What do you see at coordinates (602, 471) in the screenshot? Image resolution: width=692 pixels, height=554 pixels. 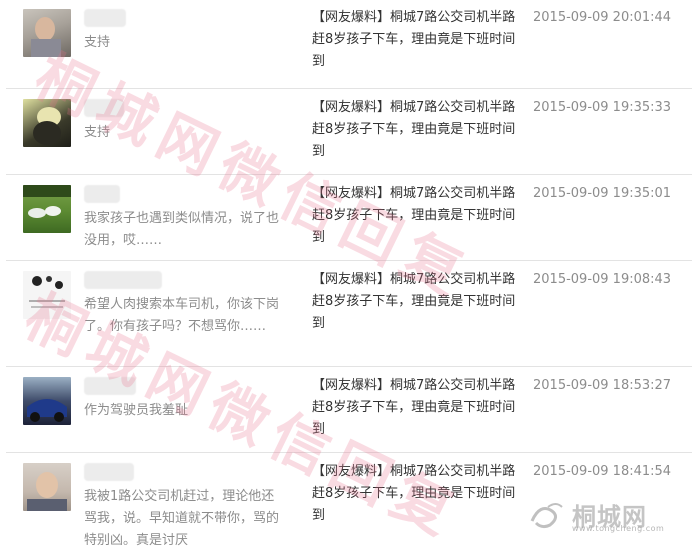 I see `comment-time: 2015-09-09 18:41:54` at bounding box center [602, 471].